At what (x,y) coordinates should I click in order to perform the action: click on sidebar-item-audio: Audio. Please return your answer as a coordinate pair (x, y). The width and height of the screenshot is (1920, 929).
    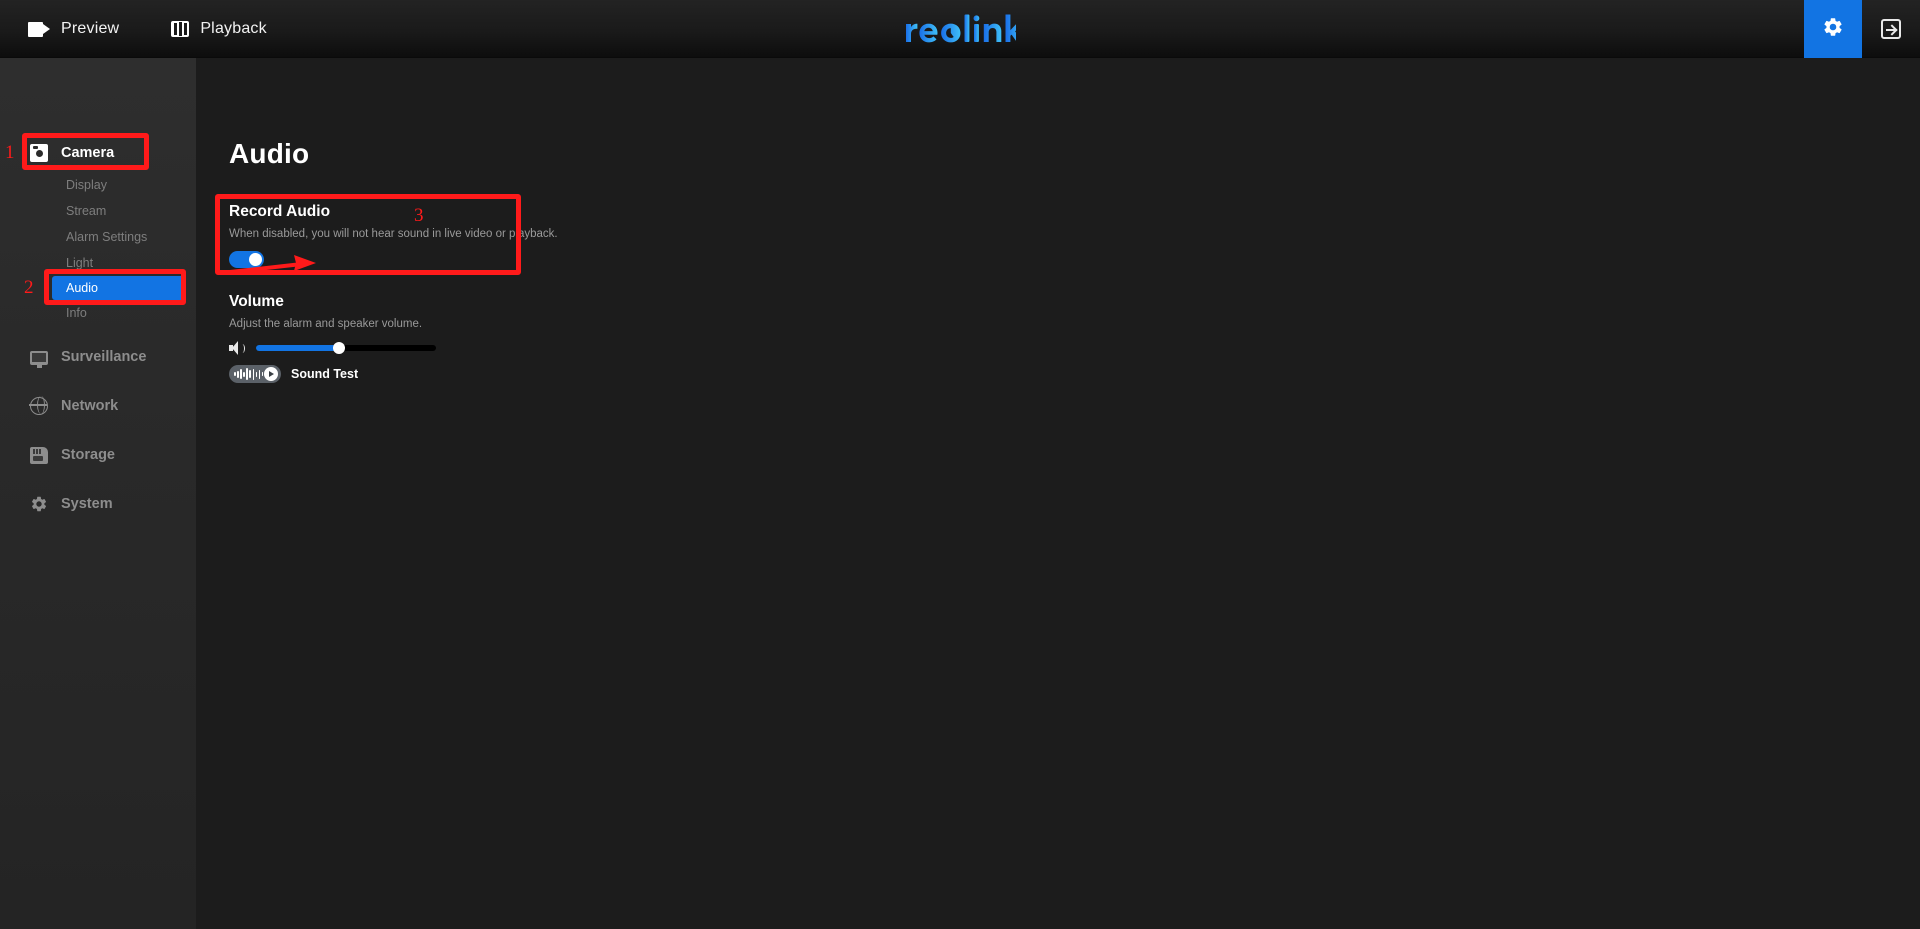
    Looking at the image, I should click on (118, 288).